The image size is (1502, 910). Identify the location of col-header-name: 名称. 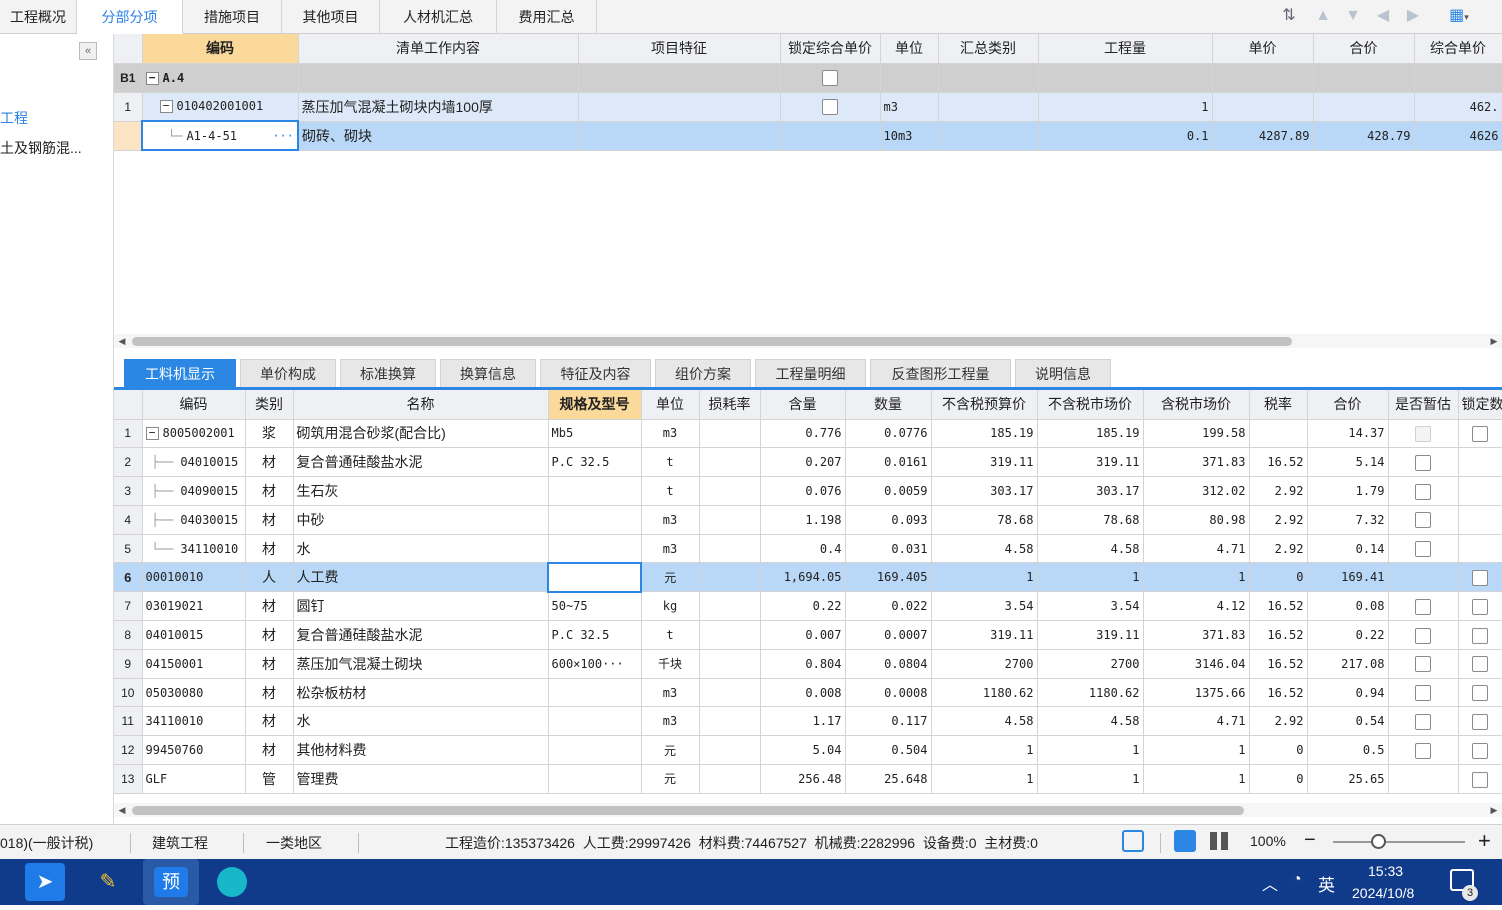
(421, 405).